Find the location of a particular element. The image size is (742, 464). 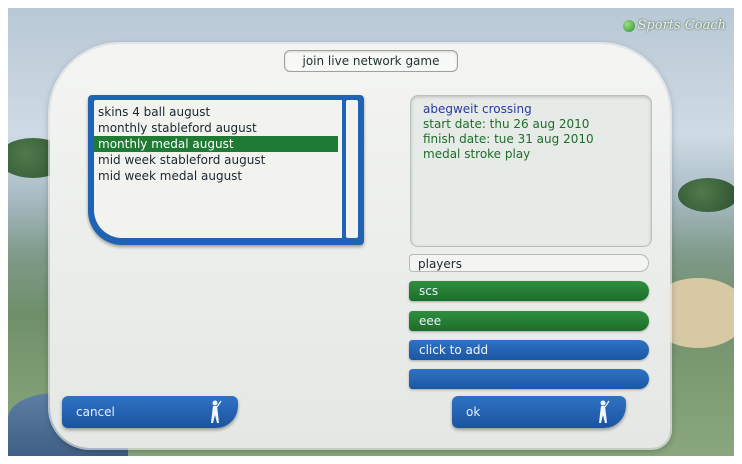

player-slot-2: eee is located at coordinates (529, 321).